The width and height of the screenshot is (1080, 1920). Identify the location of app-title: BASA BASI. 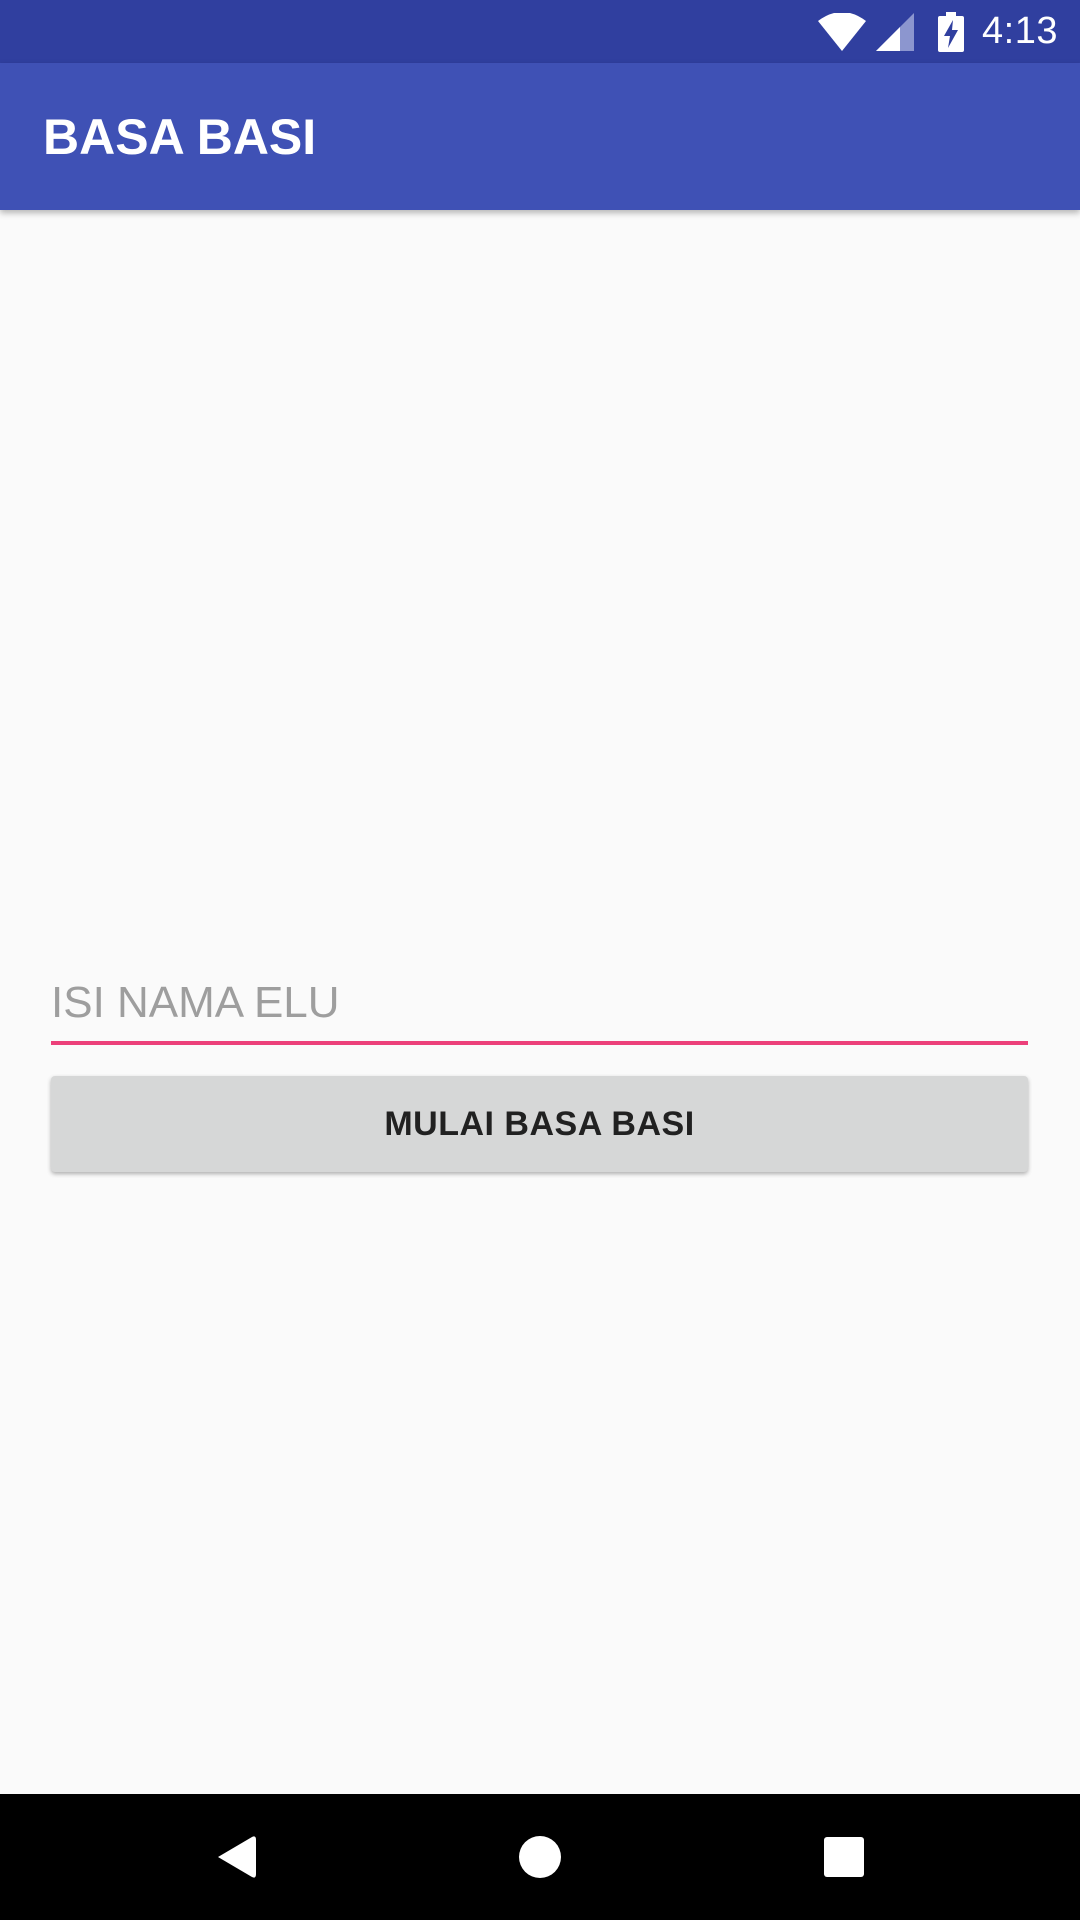
(180, 136).